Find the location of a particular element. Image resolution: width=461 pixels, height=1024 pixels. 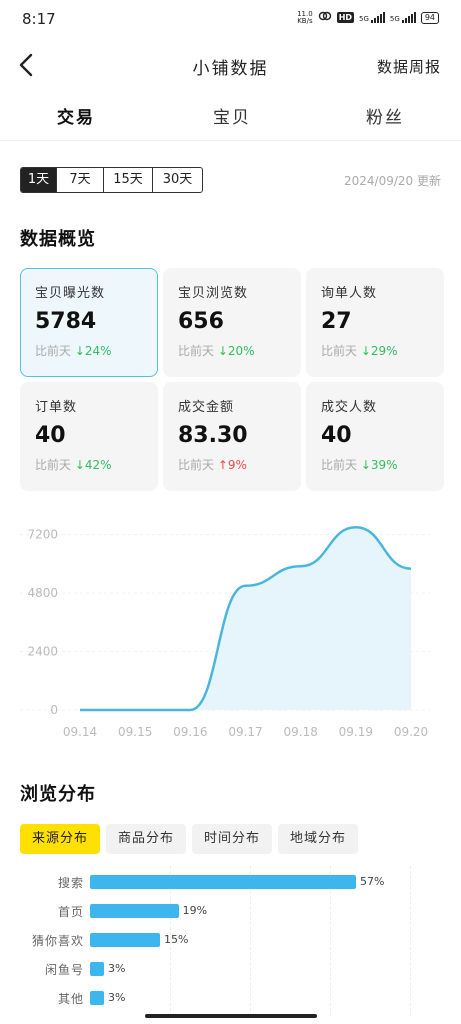

x-tick-label: 09.19 is located at coordinates (356, 732).